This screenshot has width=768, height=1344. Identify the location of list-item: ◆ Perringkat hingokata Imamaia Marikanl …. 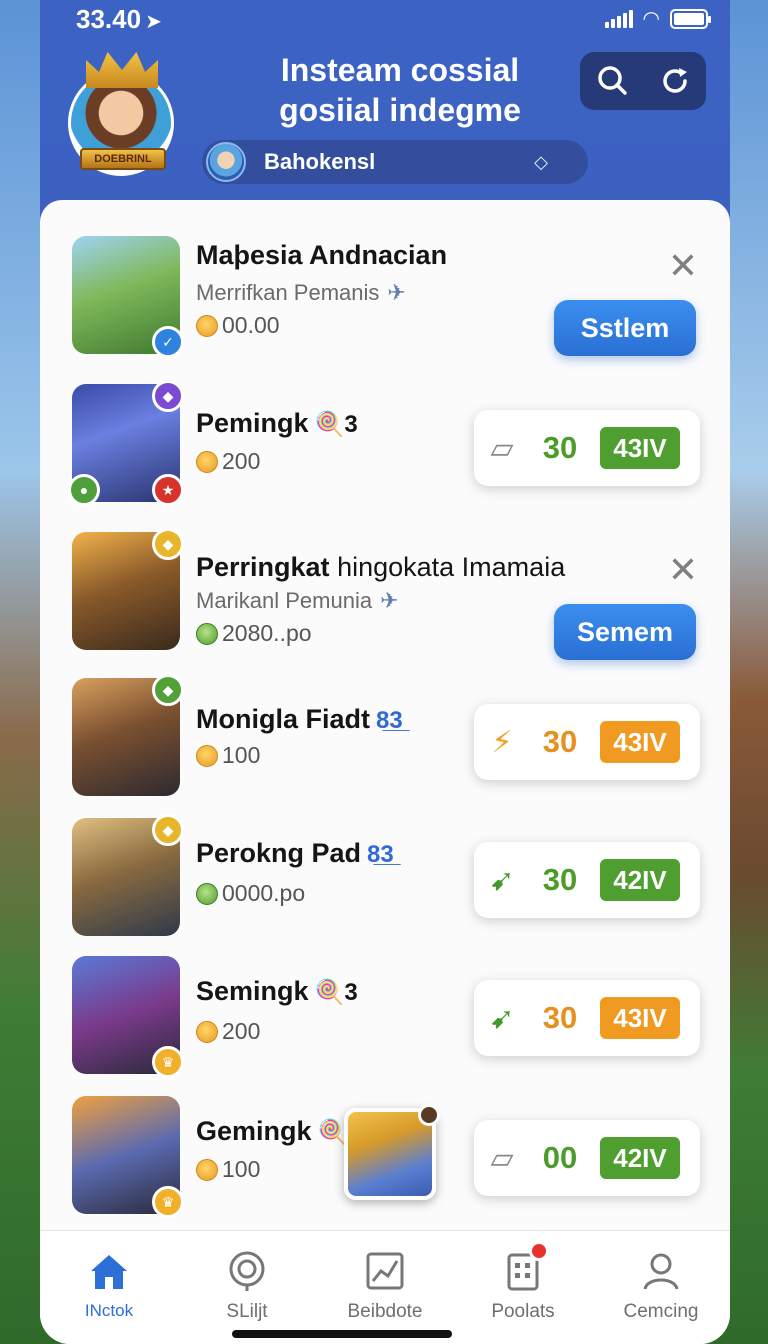
(385, 594).